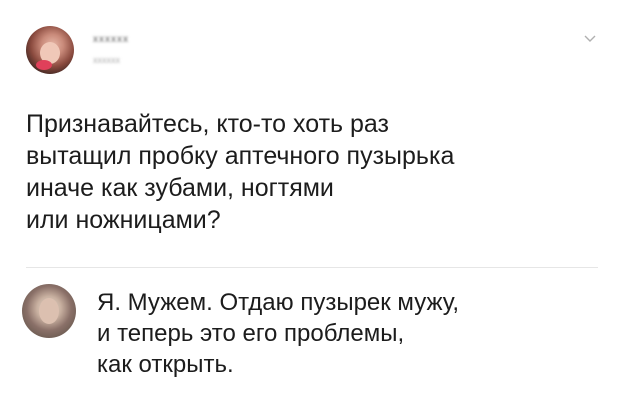 The width and height of the screenshot is (620, 405). What do you see at coordinates (207, 124) in the screenshot?
I see `post-text-line: Признавайтесь, кто-то хоть раз` at bounding box center [207, 124].